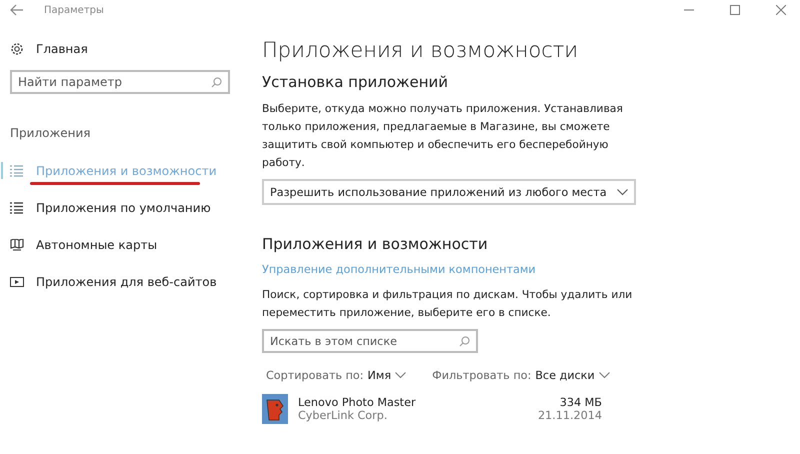 The image size is (800, 454). Describe the element at coordinates (97, 245) in the screenshot. I see `nav-item: Автономные карты` at that location.